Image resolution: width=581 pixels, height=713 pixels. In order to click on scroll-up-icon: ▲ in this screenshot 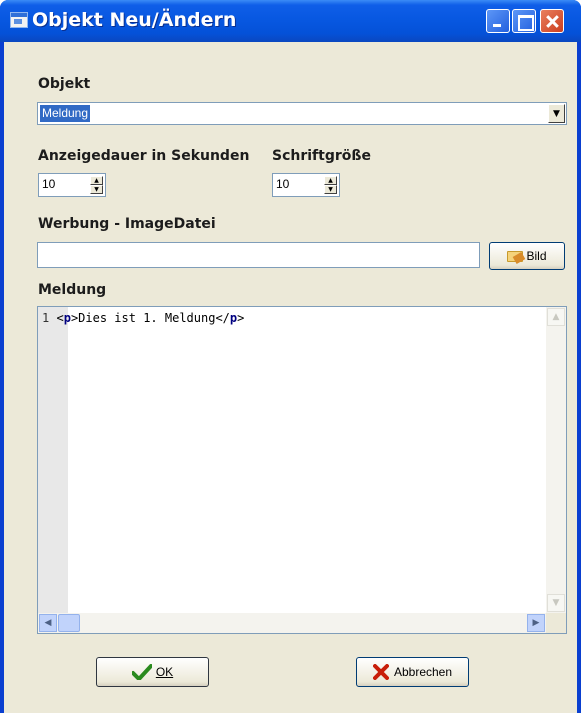, I will do `click(556, 317)`.